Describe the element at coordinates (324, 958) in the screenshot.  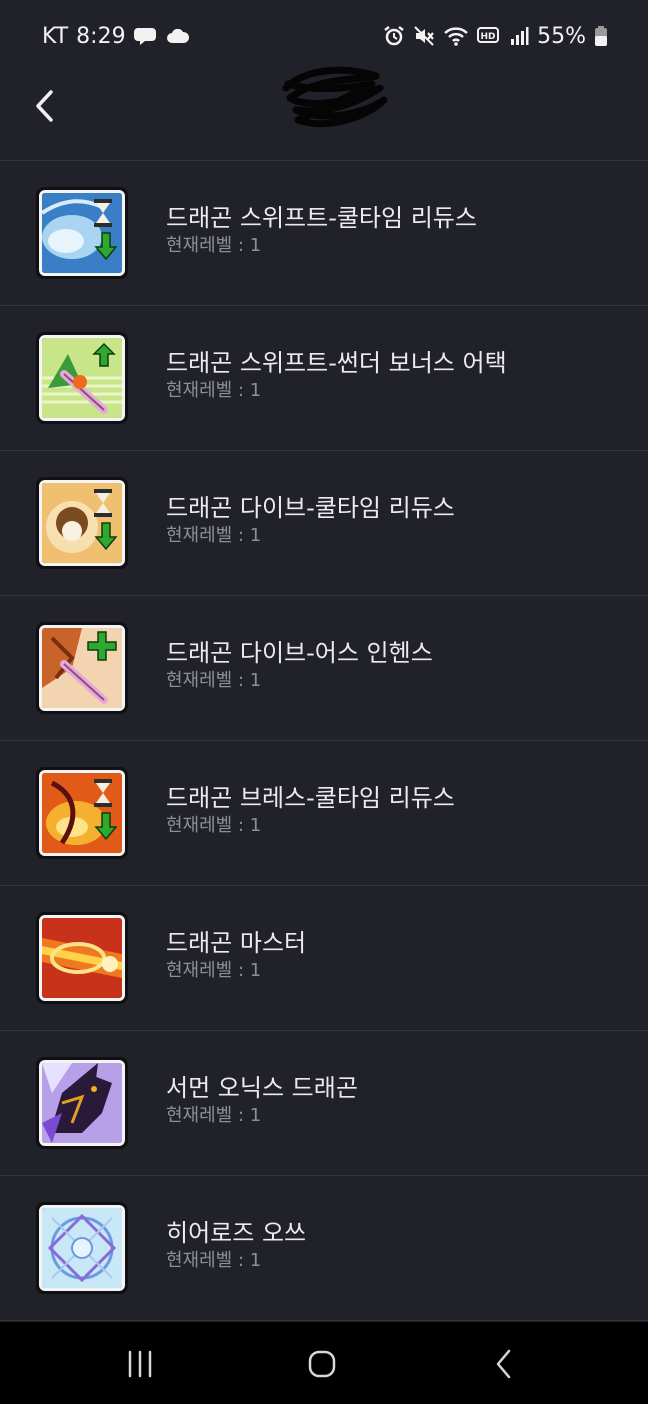
I see `skill-row: 드래곤 마스터 현재레벨 : 1` at that location.